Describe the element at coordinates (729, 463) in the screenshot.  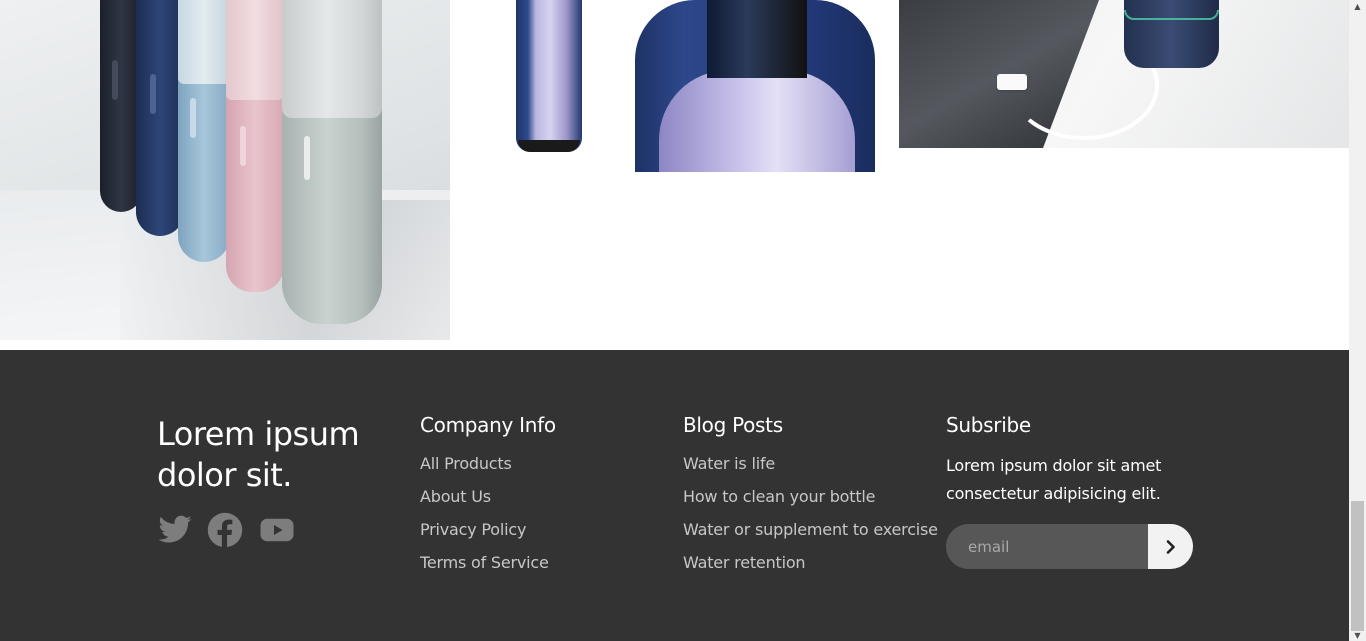
I see `blog-post-link: Water is life` at that location.